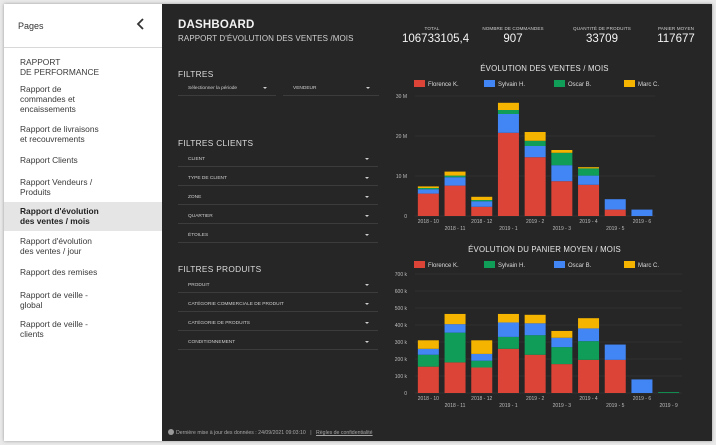 This screenshot has width=716, height=445. I want to click on sidebar-item-veille-global: Rapport de veille - global, so click(83, 301).